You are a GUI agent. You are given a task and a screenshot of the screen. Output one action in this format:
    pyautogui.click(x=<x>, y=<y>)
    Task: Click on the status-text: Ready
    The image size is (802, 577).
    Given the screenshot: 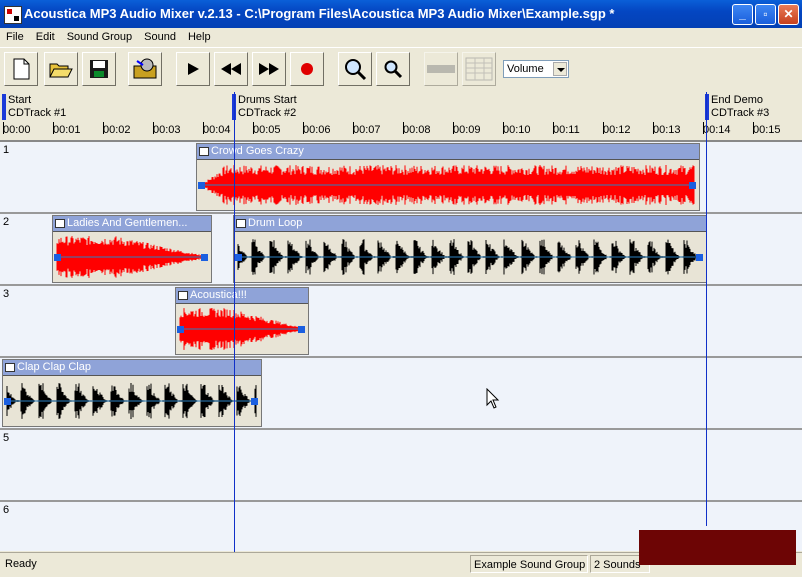 What is the action you would take?
    pyautogui.click(x=21, y=564)
    